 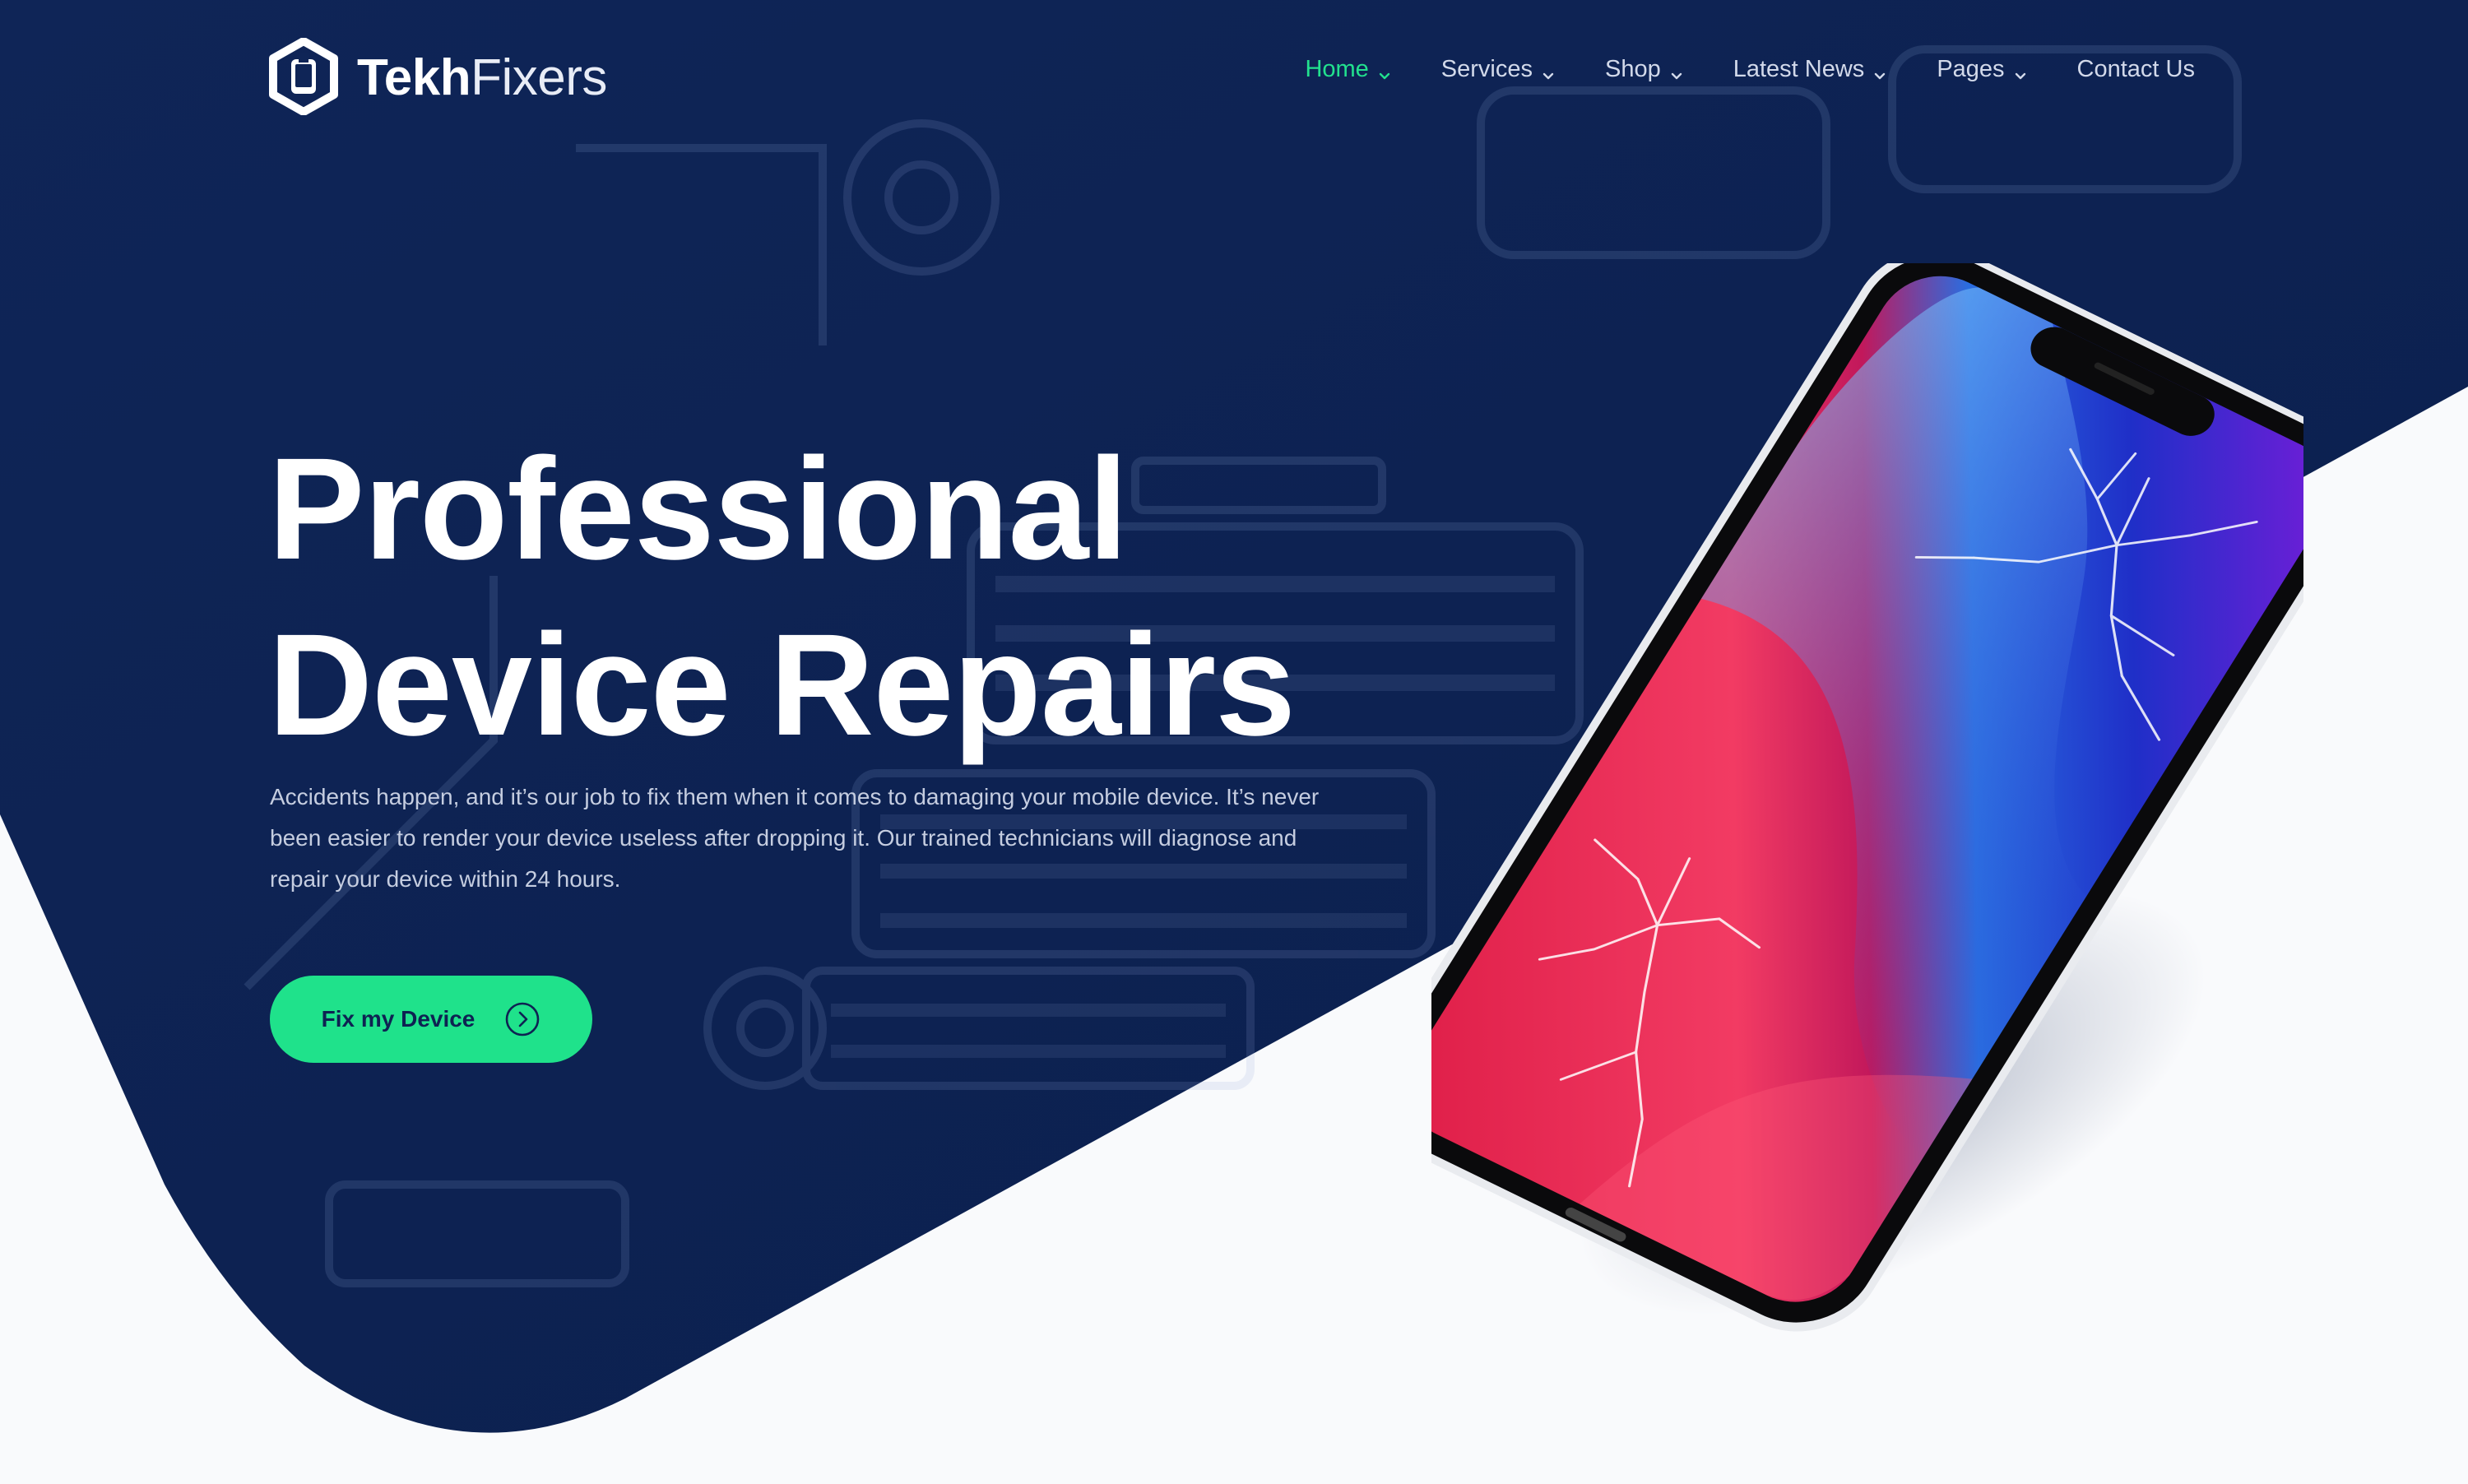 I want to click on nav-item-latest-news: Latest News, so click(x=1810, y=69).